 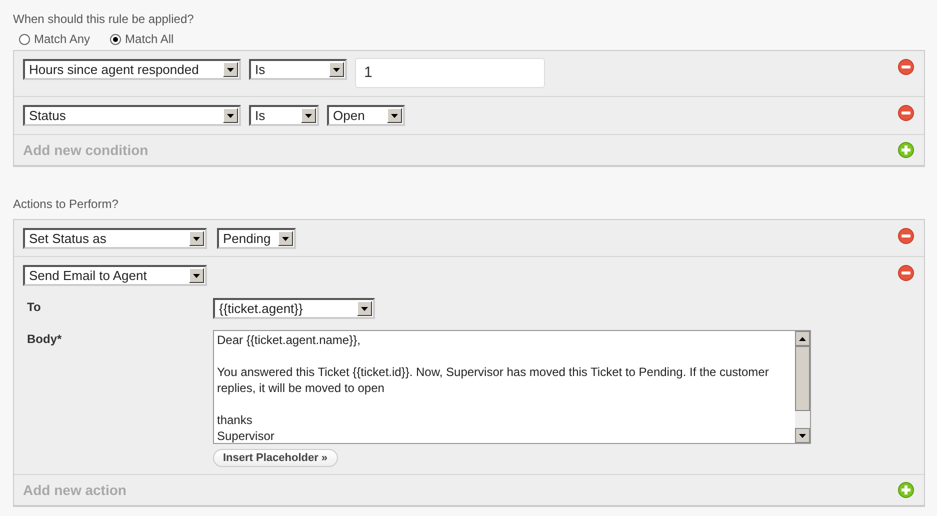 I want to click on value-field: 1, so click(x=450, y=73).